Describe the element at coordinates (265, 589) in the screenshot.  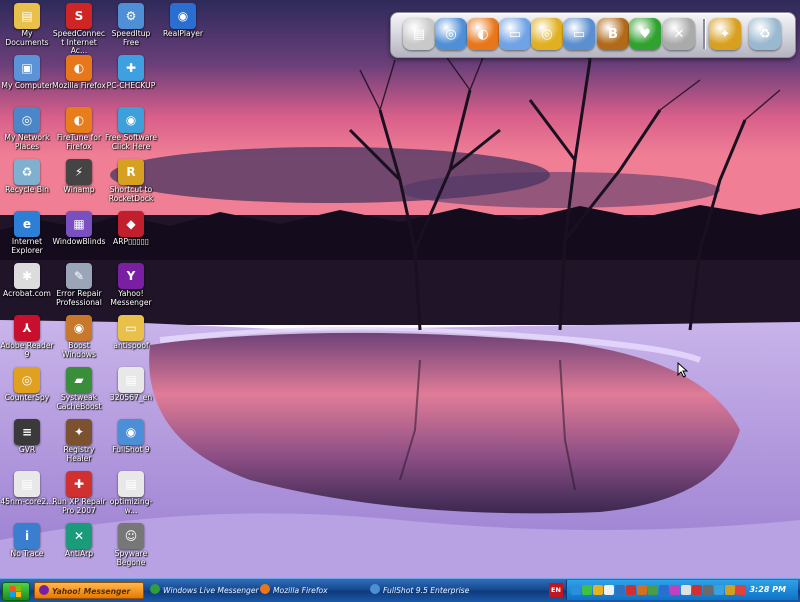
I see `firefox-task-icon` at that location.